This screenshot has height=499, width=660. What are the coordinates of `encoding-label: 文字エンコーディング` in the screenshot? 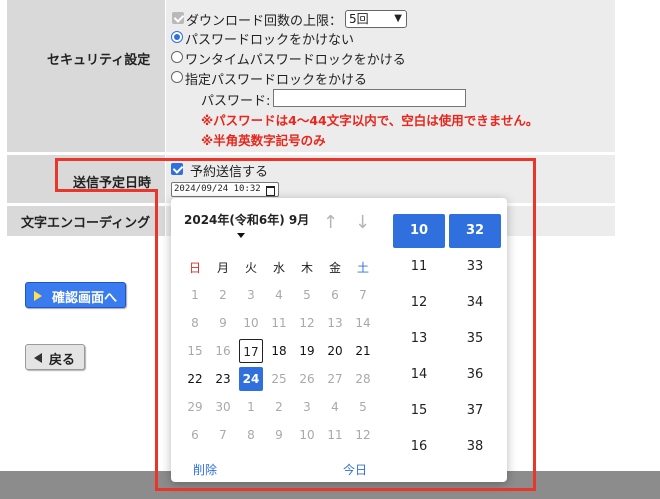 It's located at (86, 223).